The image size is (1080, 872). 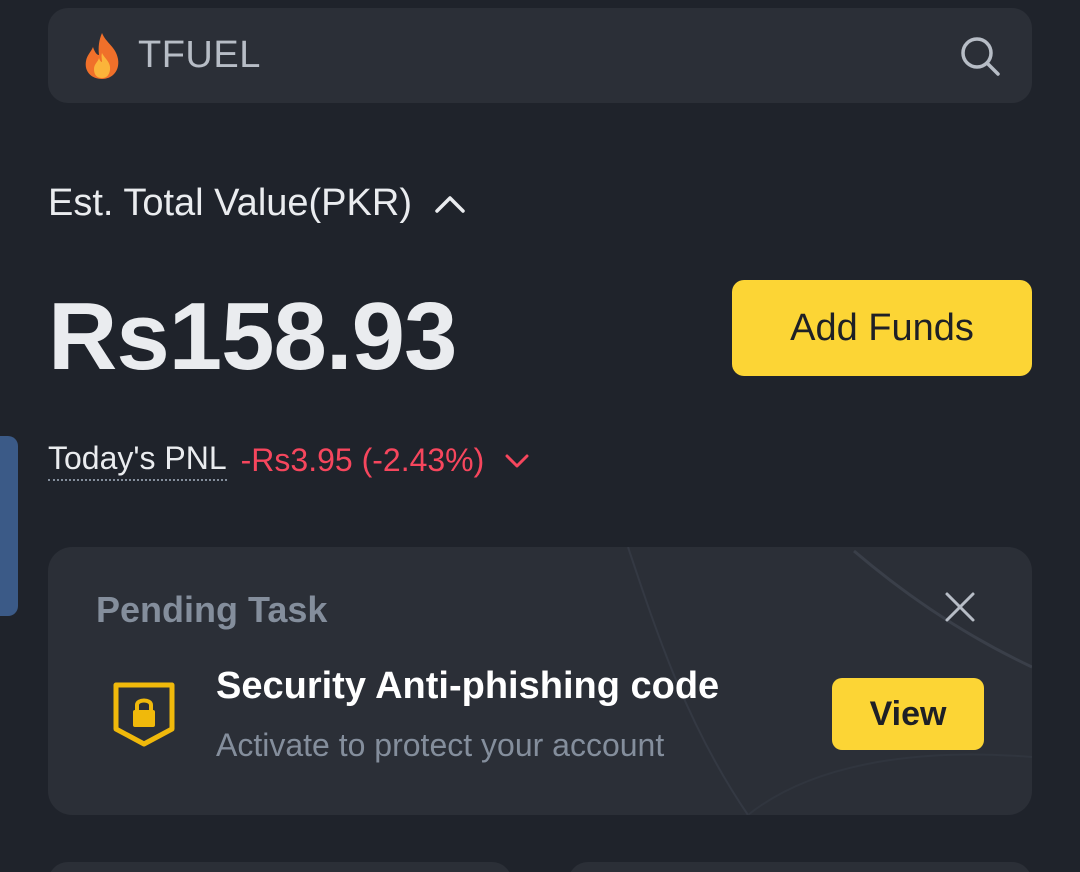 I want to click on close-icon, so click(x=960, y=607).